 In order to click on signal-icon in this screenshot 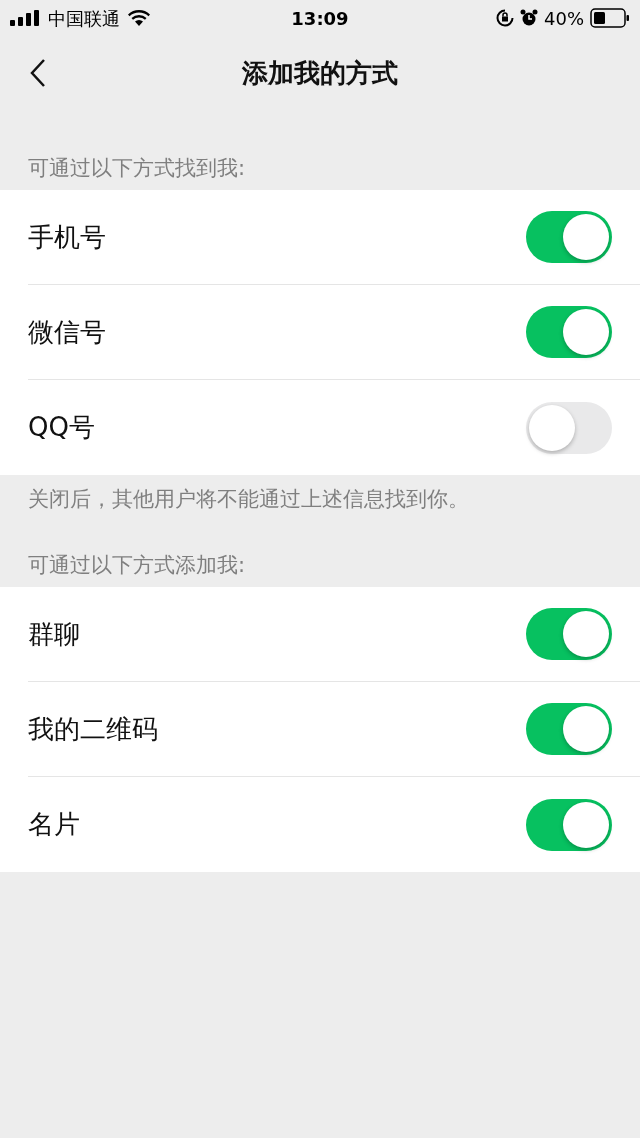, I will do `click(25, 18)`.